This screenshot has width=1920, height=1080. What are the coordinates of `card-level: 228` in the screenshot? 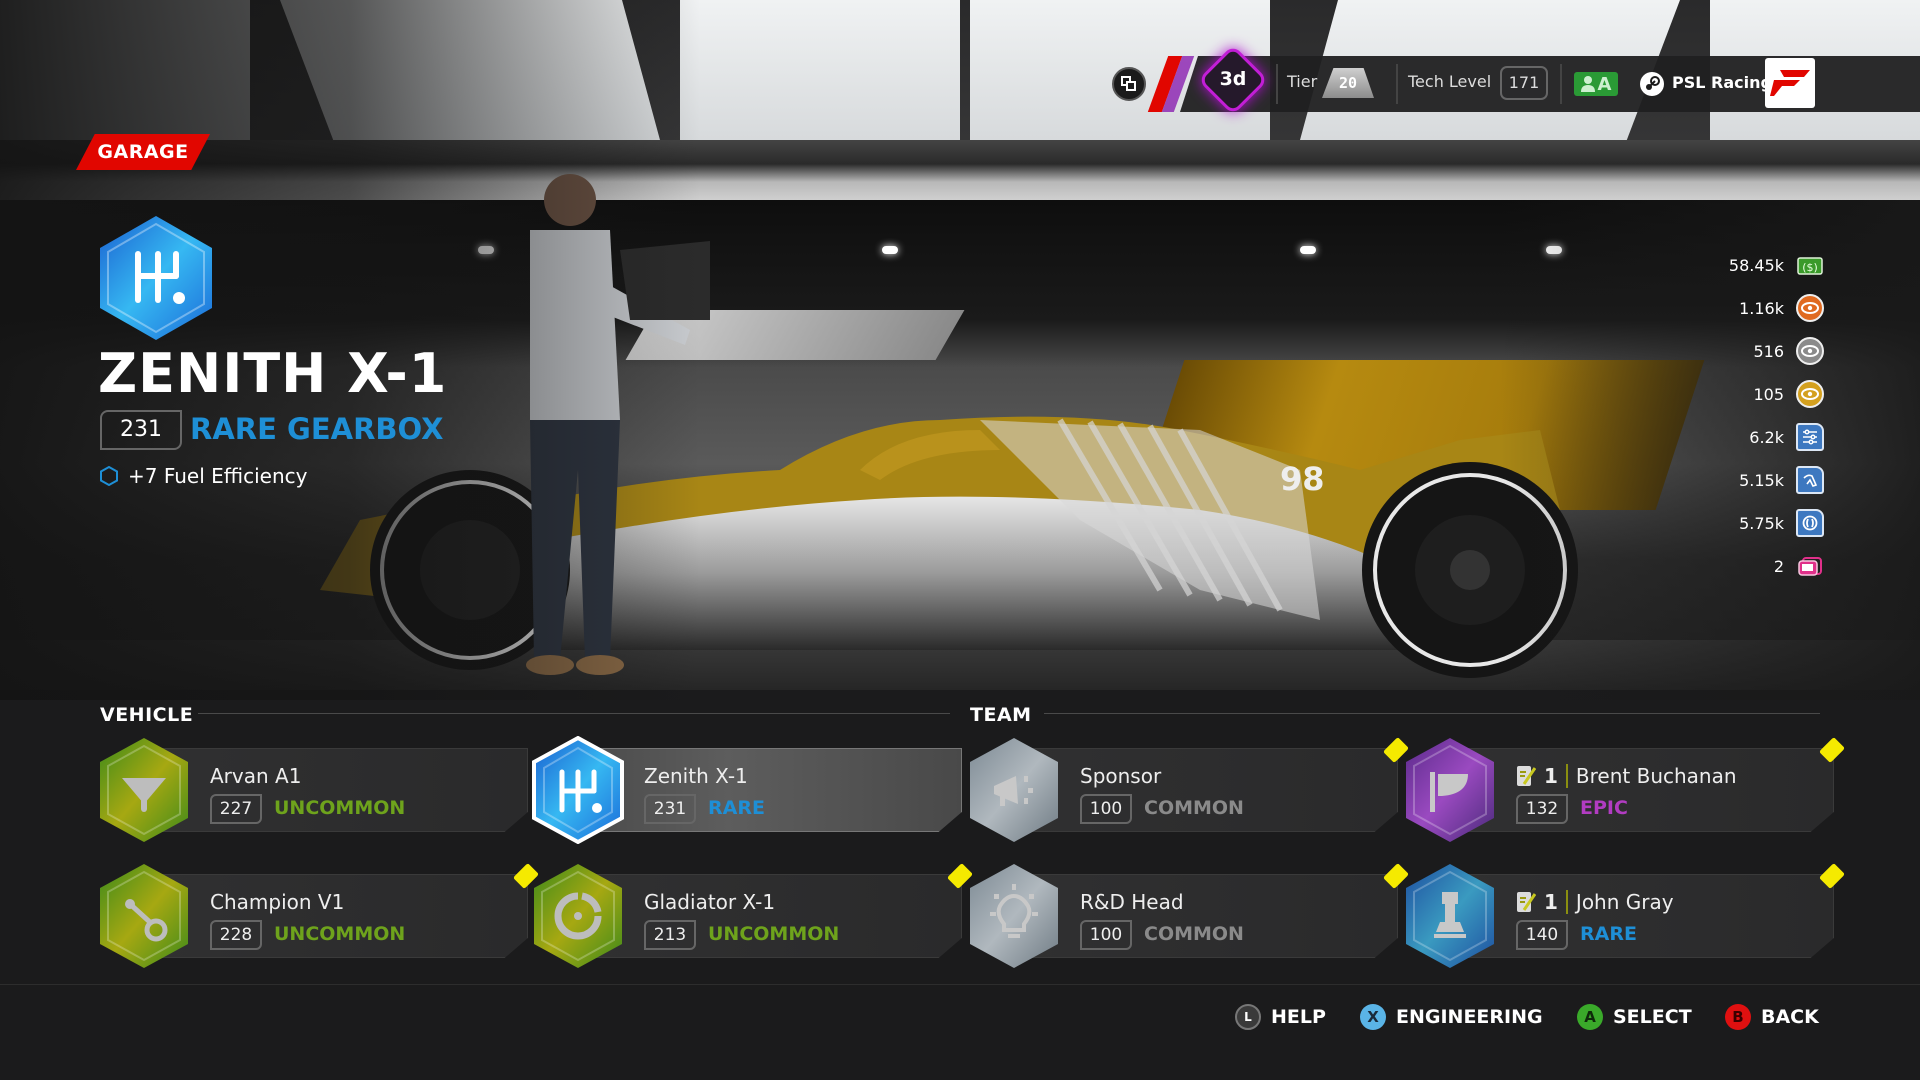 It's located at (236, 935).